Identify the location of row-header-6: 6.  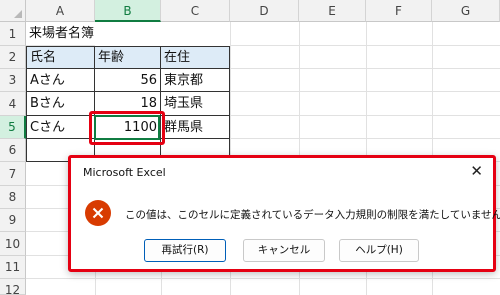
(13, 150).